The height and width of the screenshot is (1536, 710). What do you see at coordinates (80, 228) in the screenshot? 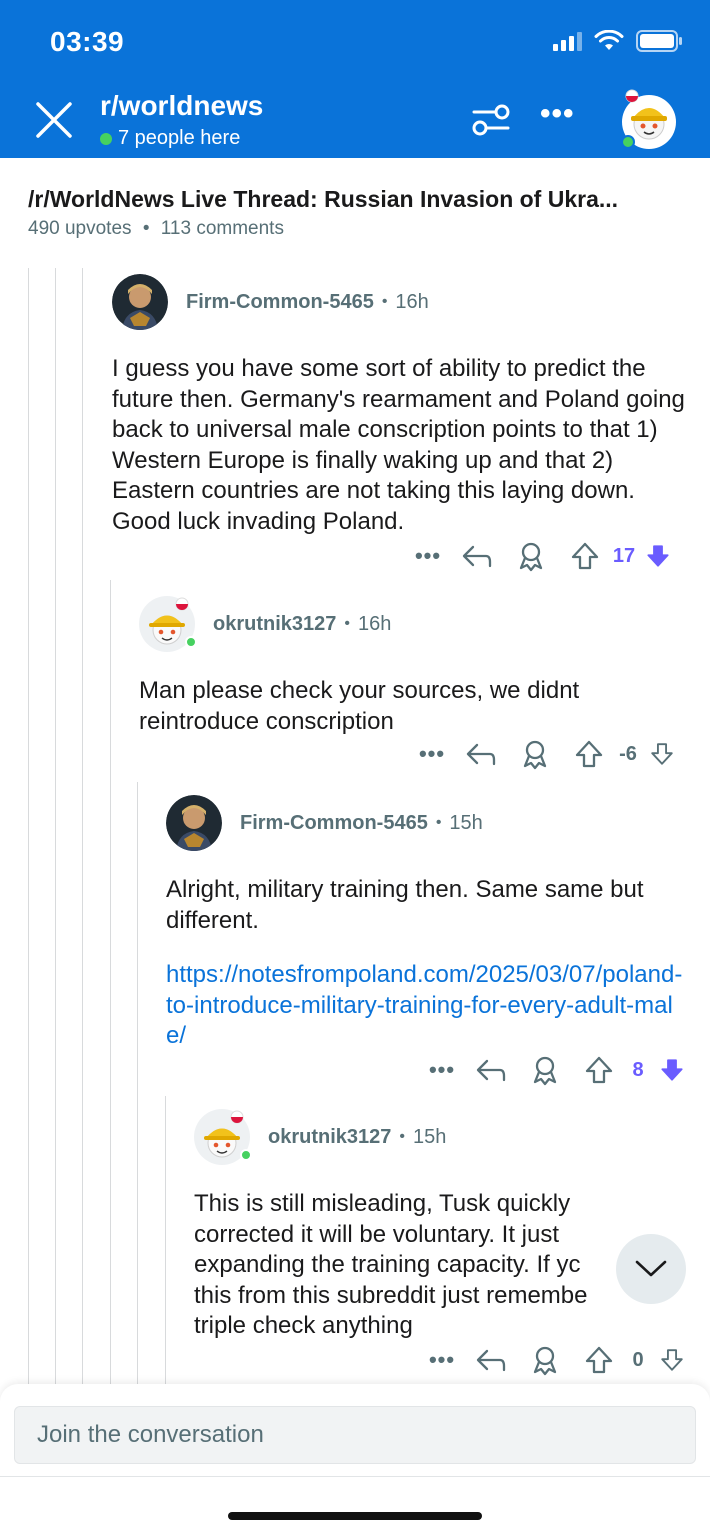
I see `post-upvotes: 490 upvotes` at bounding box center [80, 228].